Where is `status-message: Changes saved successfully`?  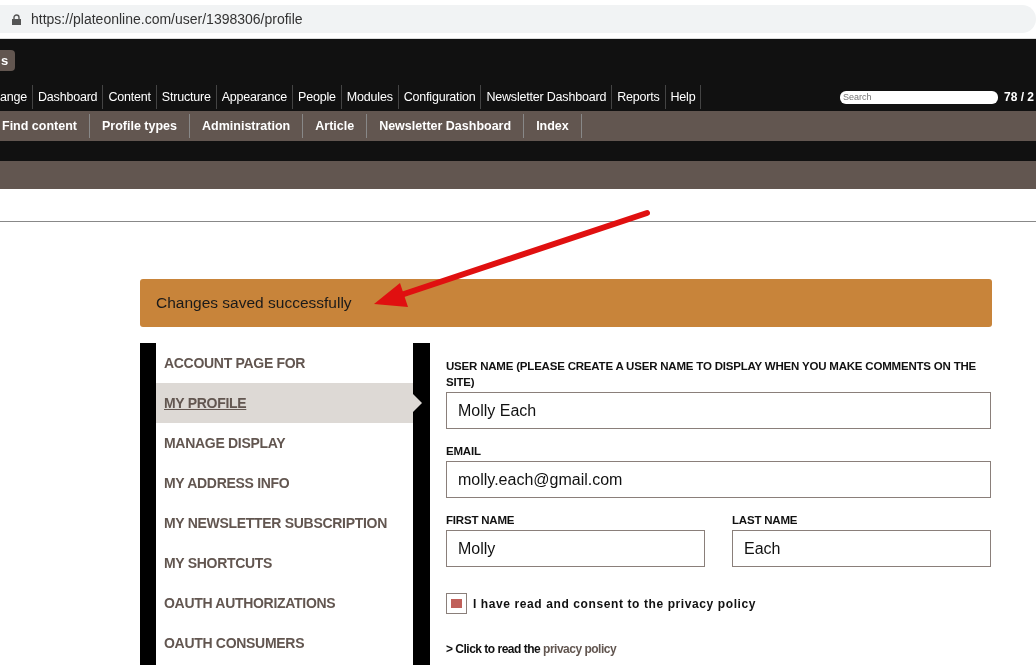 status-message: Changes saved successfully is located at coordinates (566, 303).